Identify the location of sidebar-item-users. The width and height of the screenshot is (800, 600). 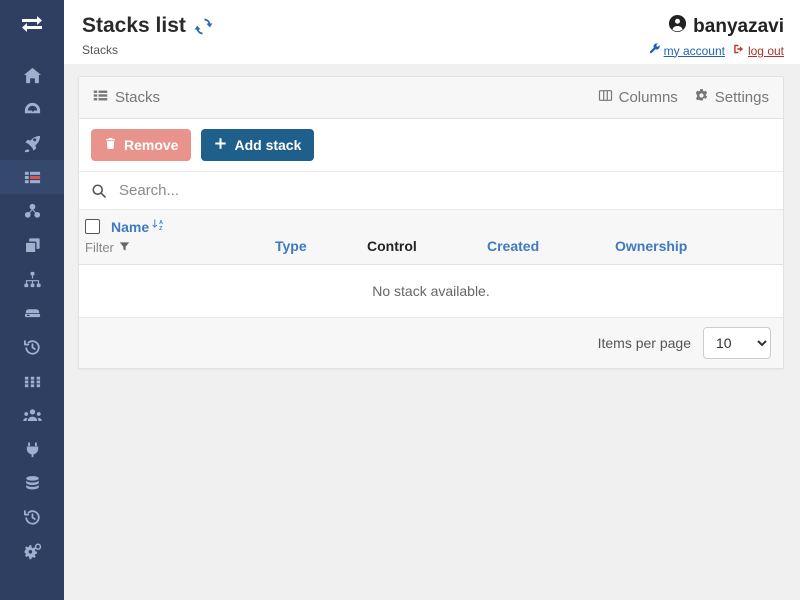
(32, 415).